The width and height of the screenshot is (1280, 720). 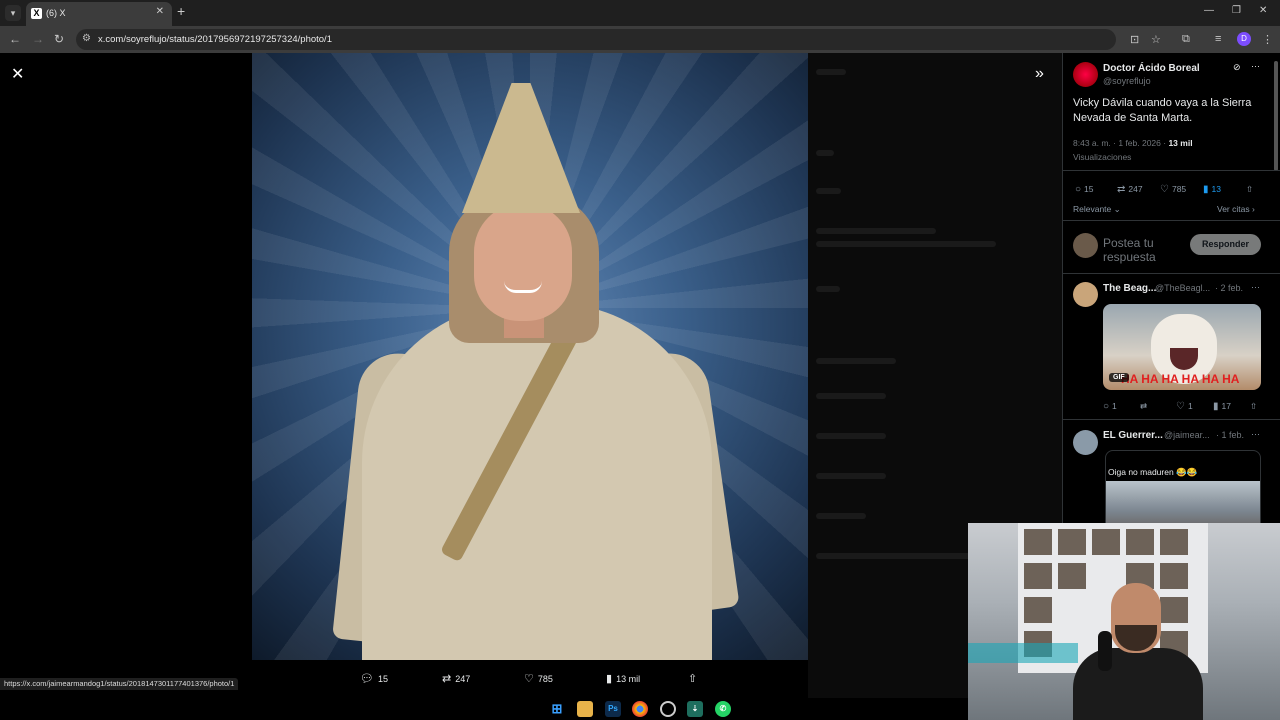 I want to click on tab-close-icon: ✕, so click(x=160, y=11).